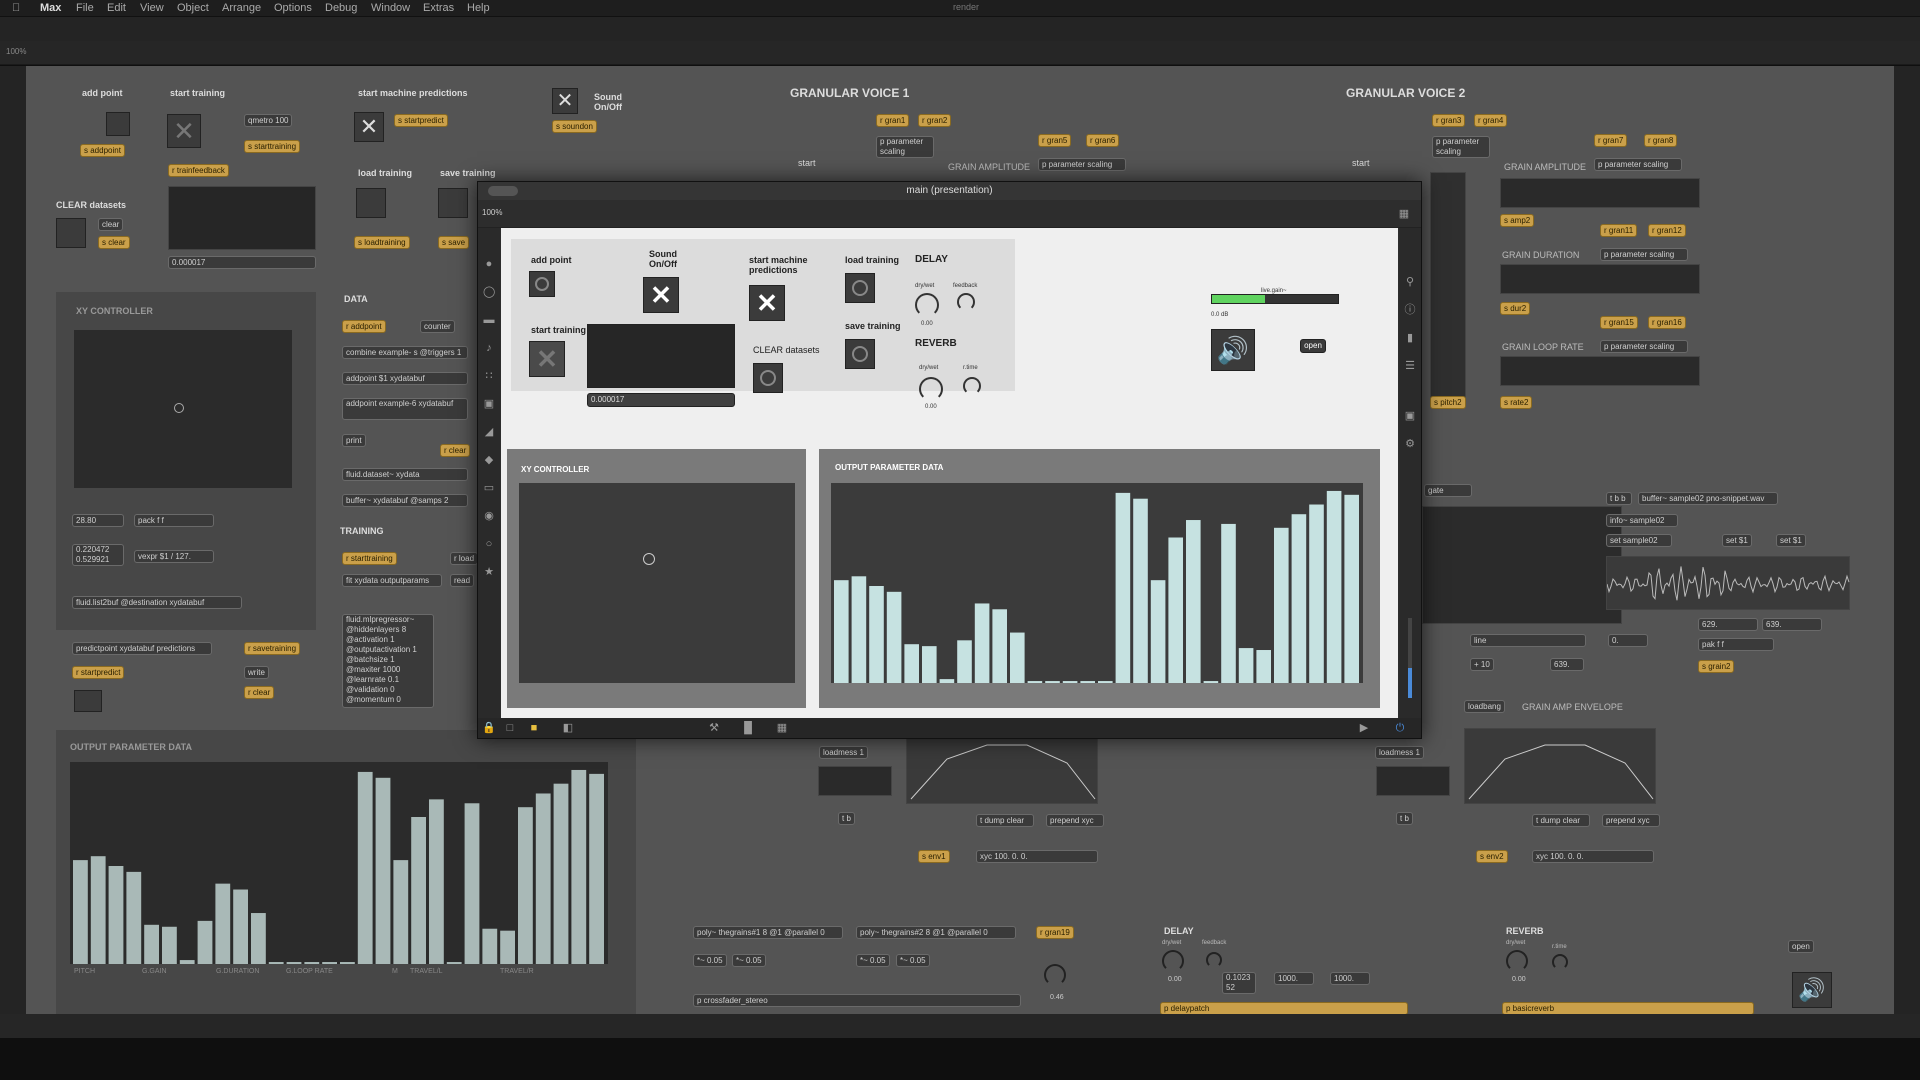 The image size is (1920, 1080). What do you see at coordinates (1082, 164) in the screenshot?
I see `obj-p-param2: p parameter scaling` at bounding box center [1082, 164].